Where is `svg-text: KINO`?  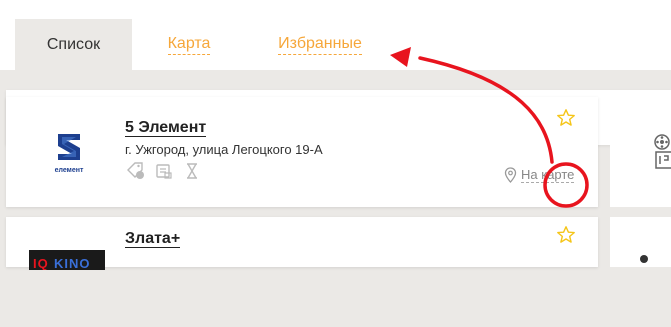
svg-text: KINO is located at coordinates (72, 263).